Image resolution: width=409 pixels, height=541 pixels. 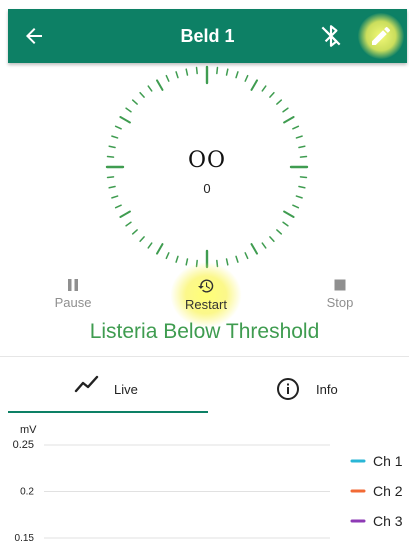 I want to click on bluetooth-disabled-icon, so click(x=331, y=36).